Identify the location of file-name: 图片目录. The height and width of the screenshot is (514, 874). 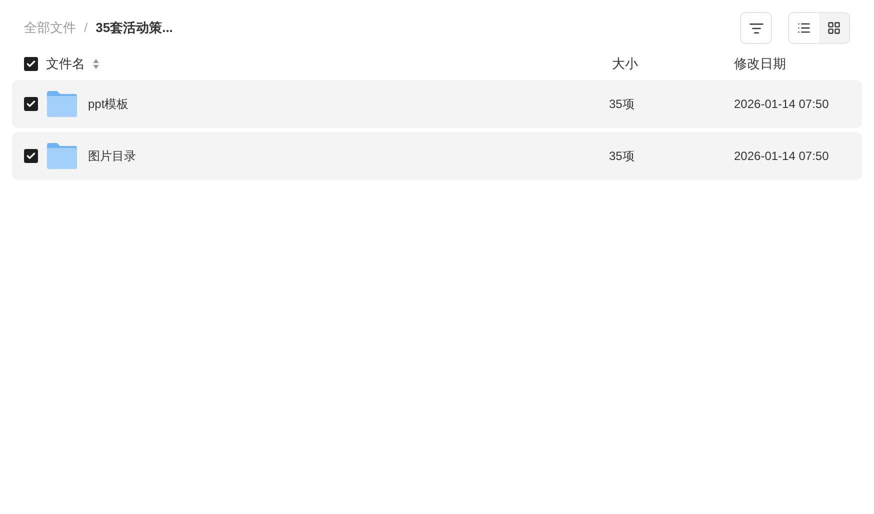
(112, 156).